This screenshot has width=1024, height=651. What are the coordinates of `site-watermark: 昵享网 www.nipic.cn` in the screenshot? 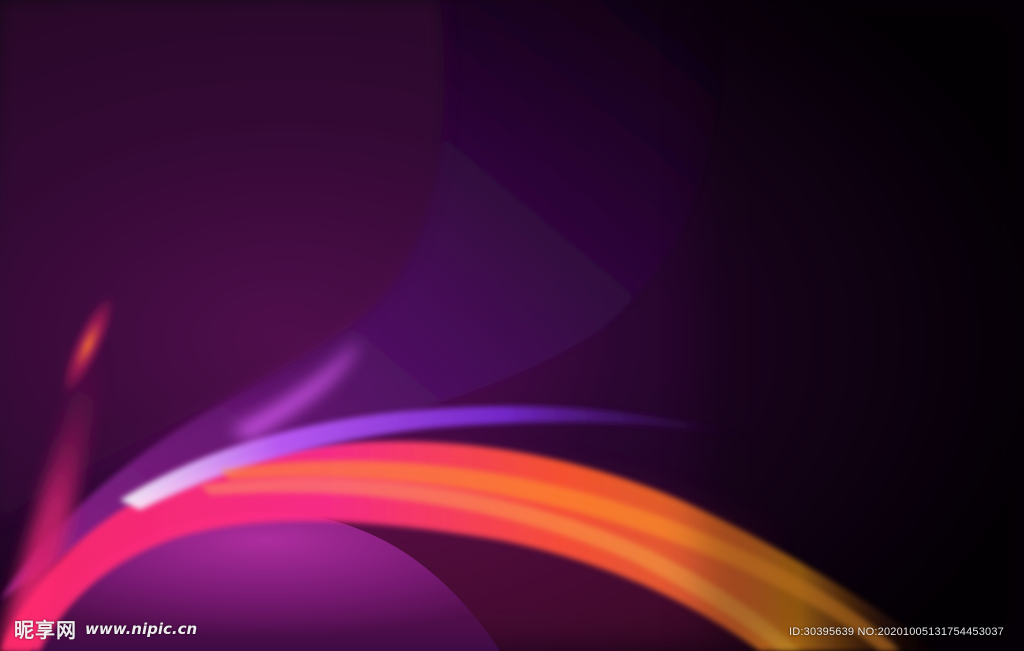 It's located at (105, 628).